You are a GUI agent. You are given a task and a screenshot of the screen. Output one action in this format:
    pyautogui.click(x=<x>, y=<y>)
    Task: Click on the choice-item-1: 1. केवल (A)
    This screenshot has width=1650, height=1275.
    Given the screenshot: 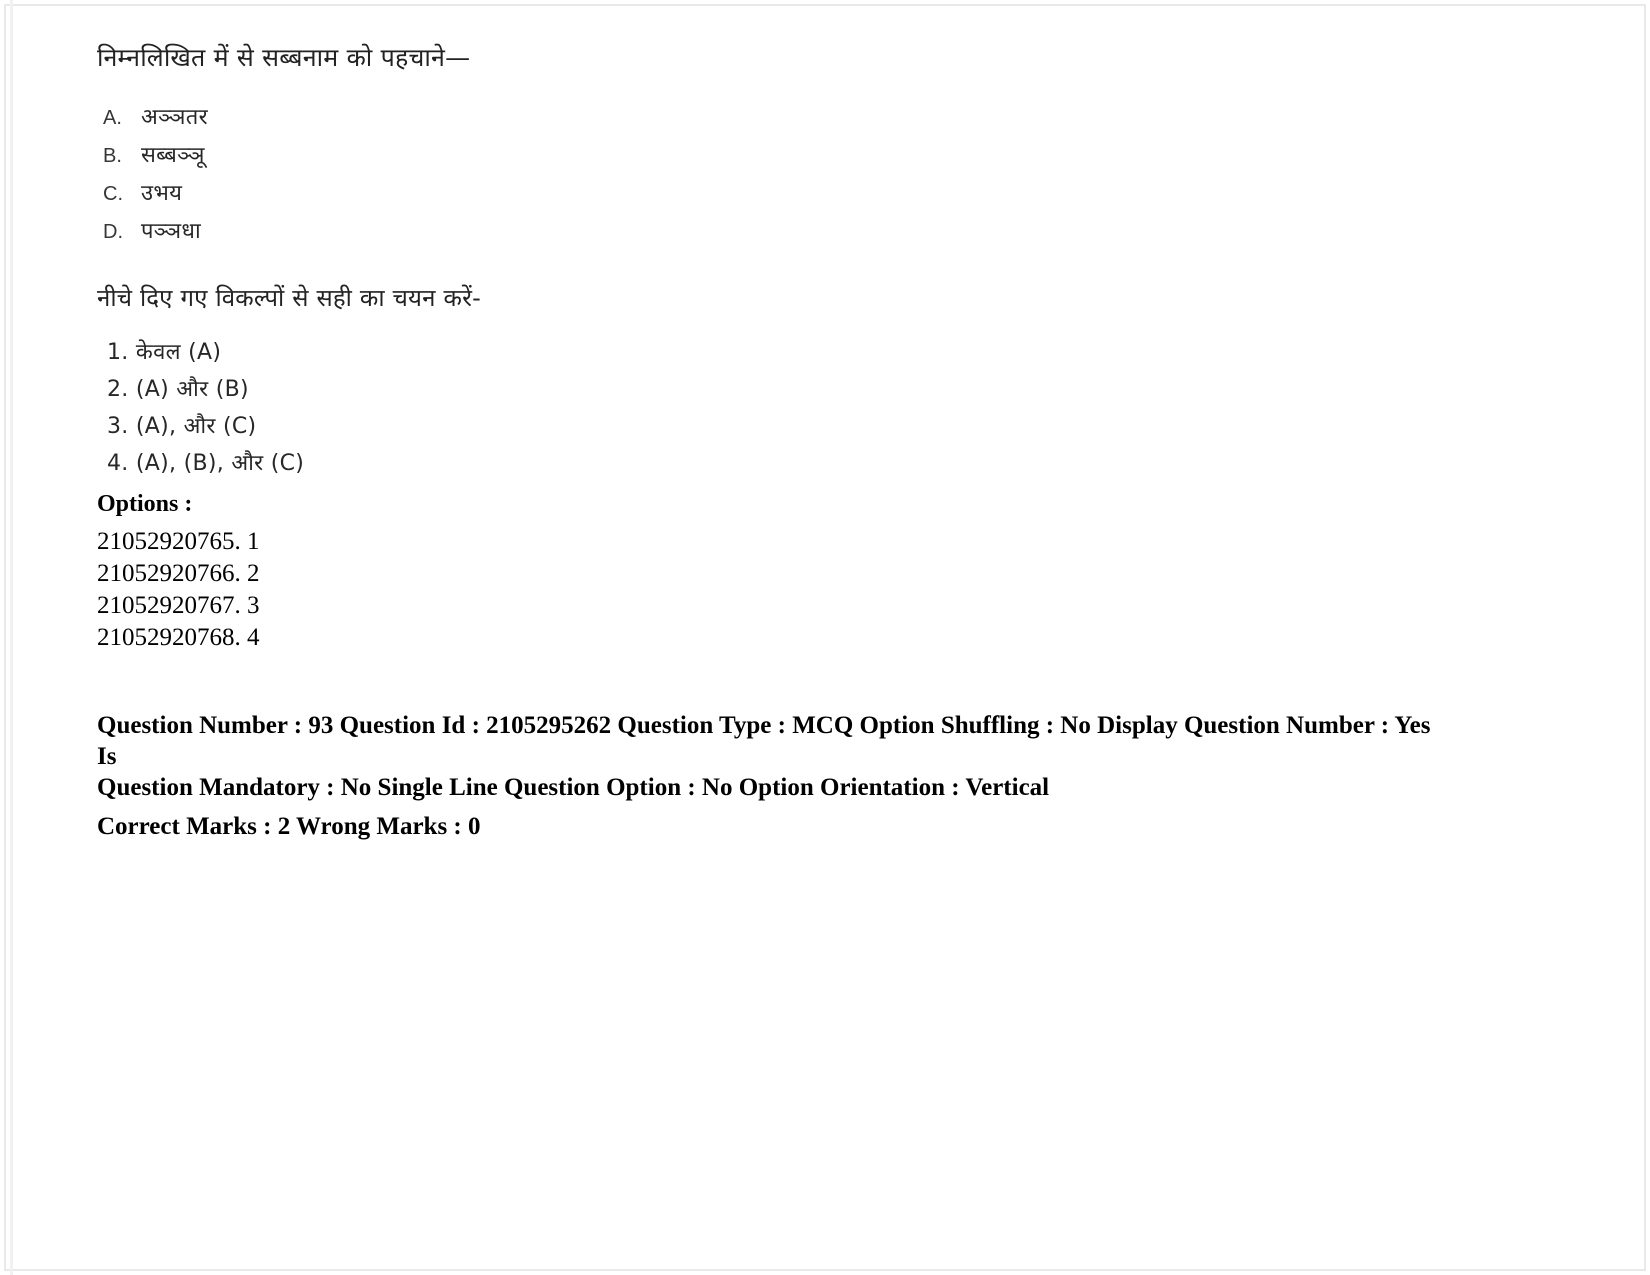 What is the action you would take?
    pyautogui.click(x=164, y=352)
    